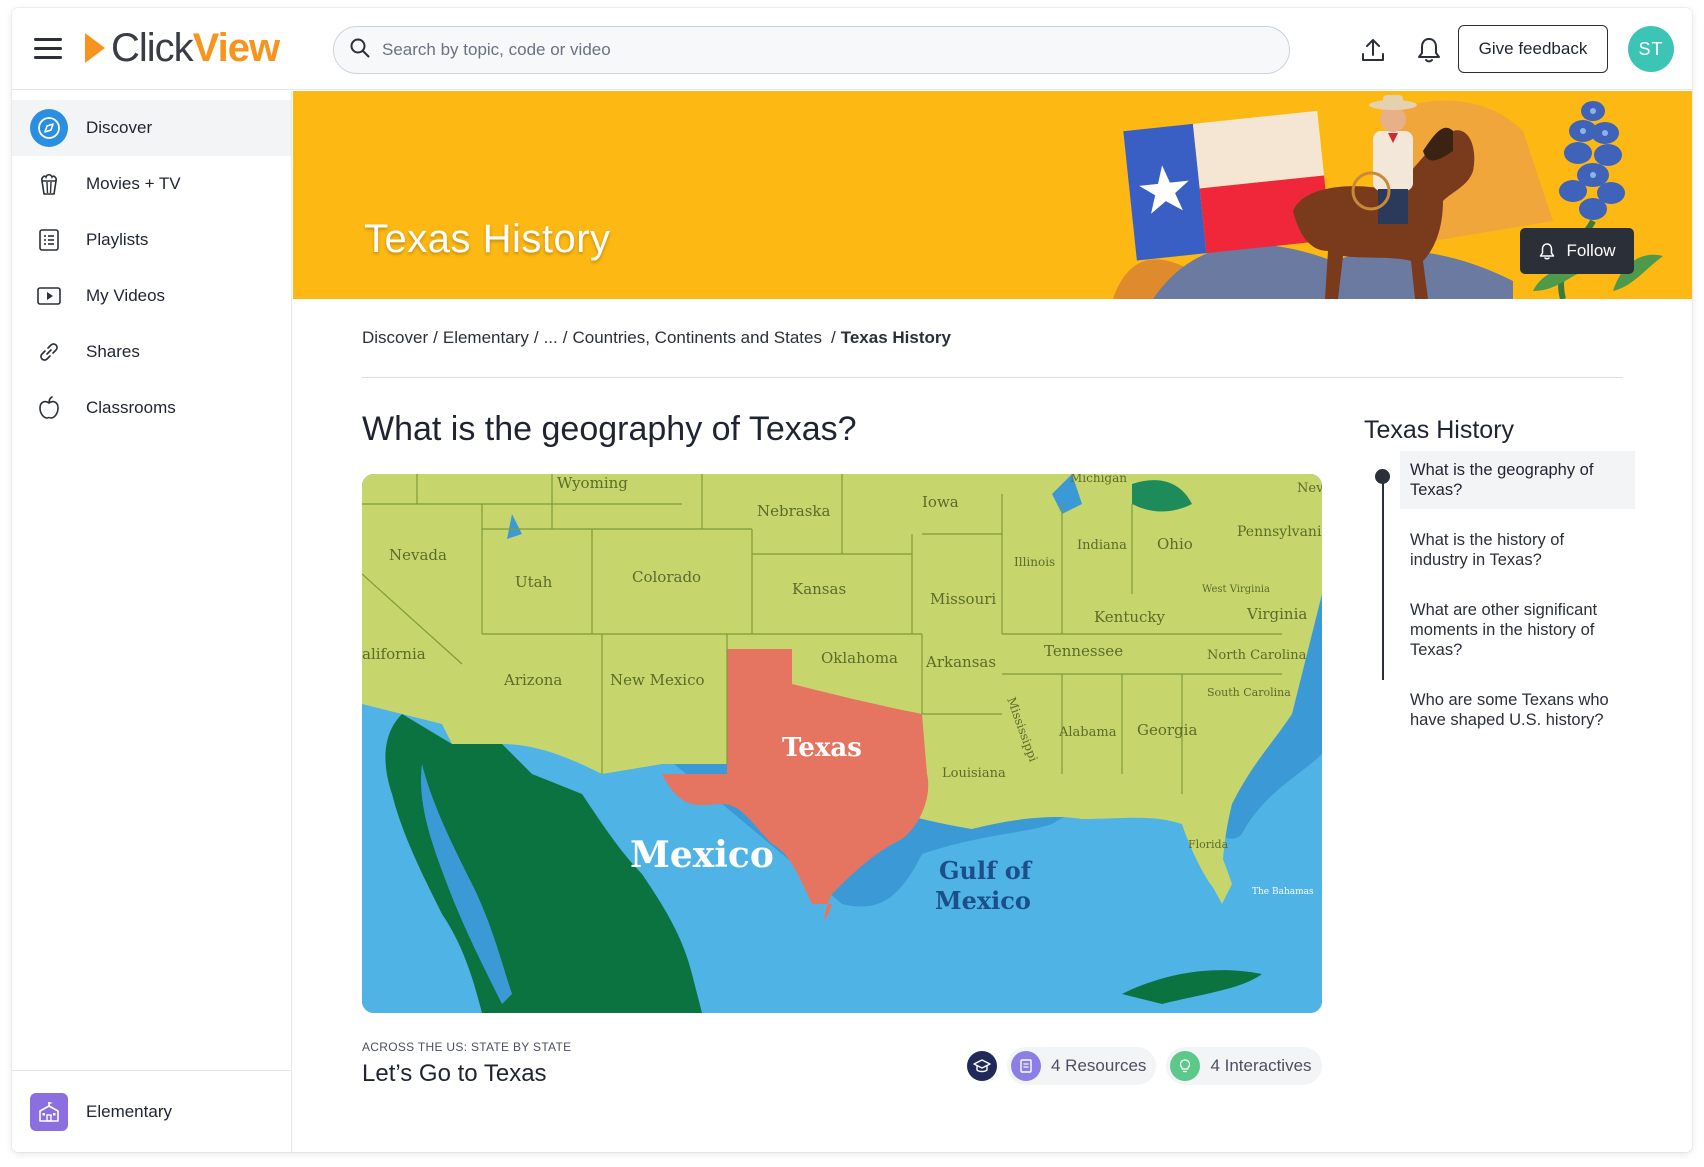 The height and width of the screenshot is (1167, 1704). I want to click on apple-icon, so click(49, 408).